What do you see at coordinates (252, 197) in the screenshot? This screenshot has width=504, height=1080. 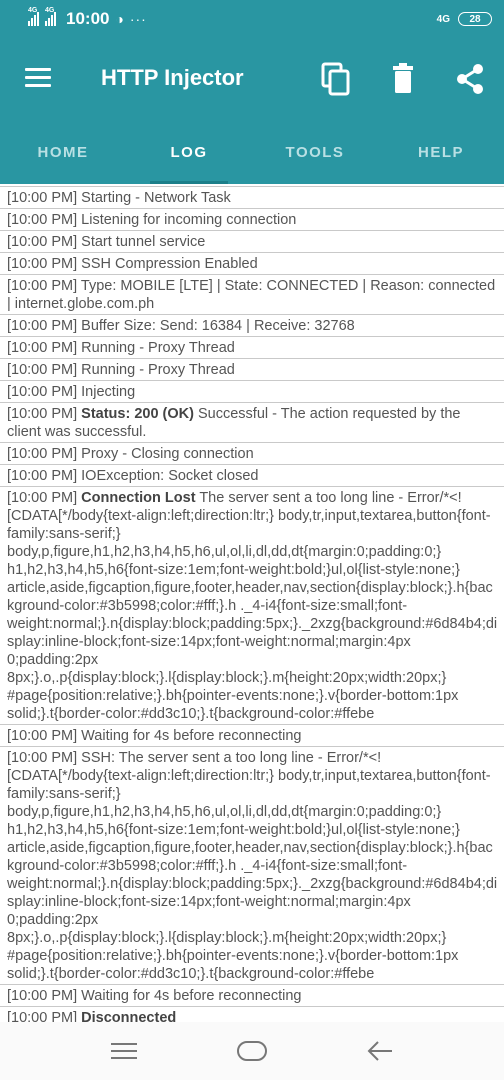 I see `log-entry: [10:00 PM] Starting - Network Task` at bounding box center [252, 197].